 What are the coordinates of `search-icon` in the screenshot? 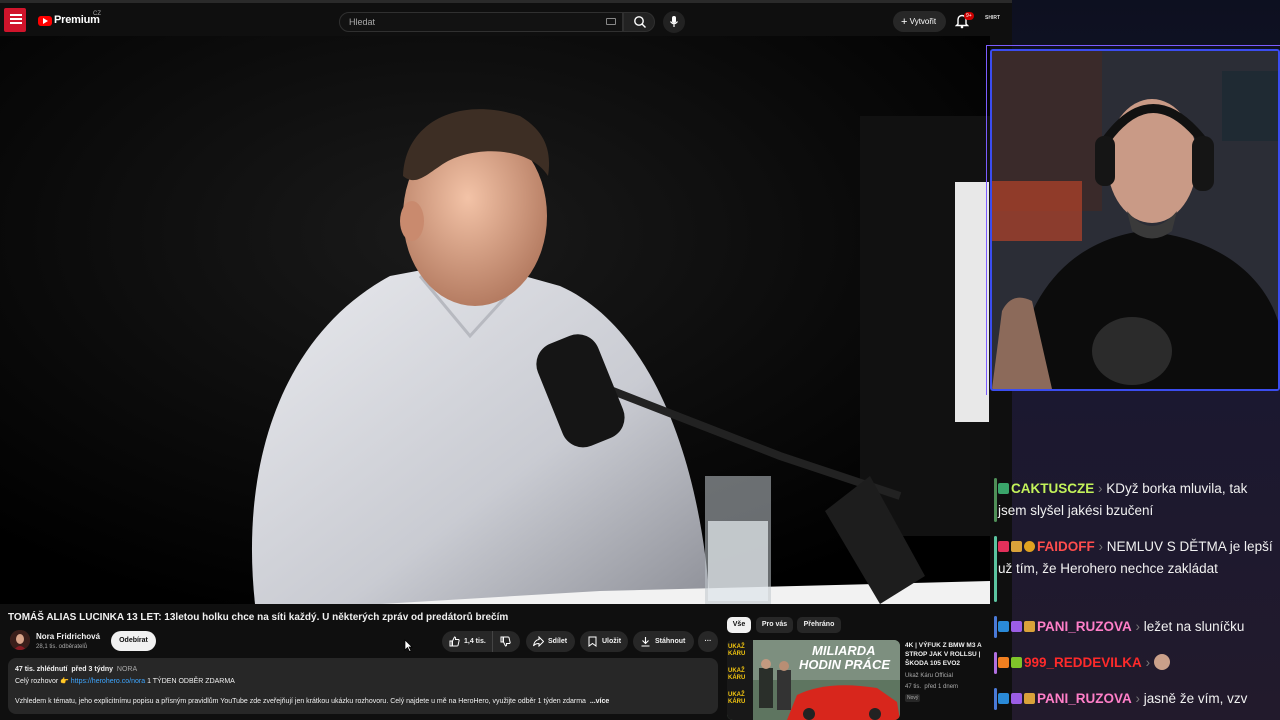 It's located at (640, 22).